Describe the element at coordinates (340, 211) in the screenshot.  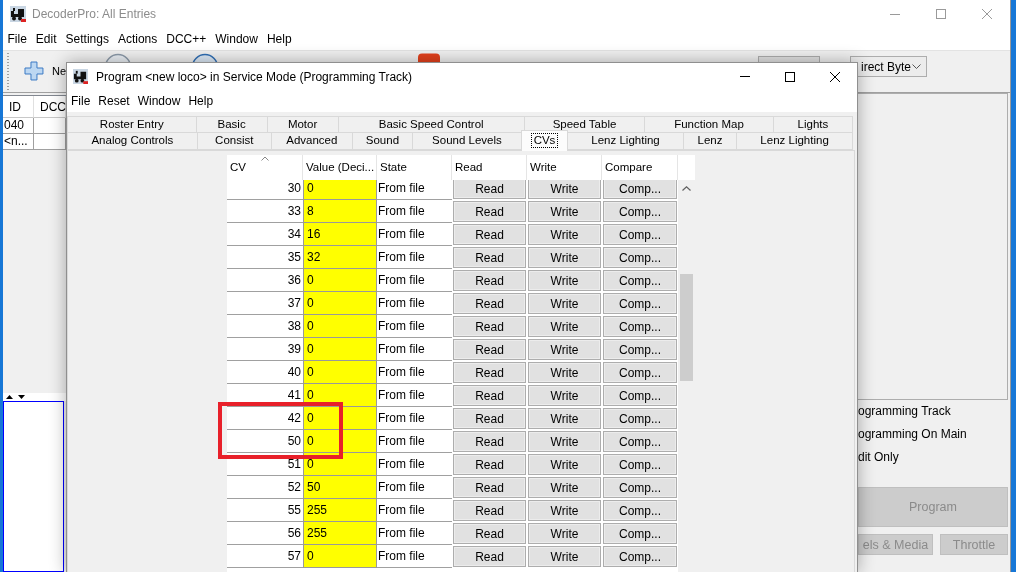
I see `value-field: 8` at that location.